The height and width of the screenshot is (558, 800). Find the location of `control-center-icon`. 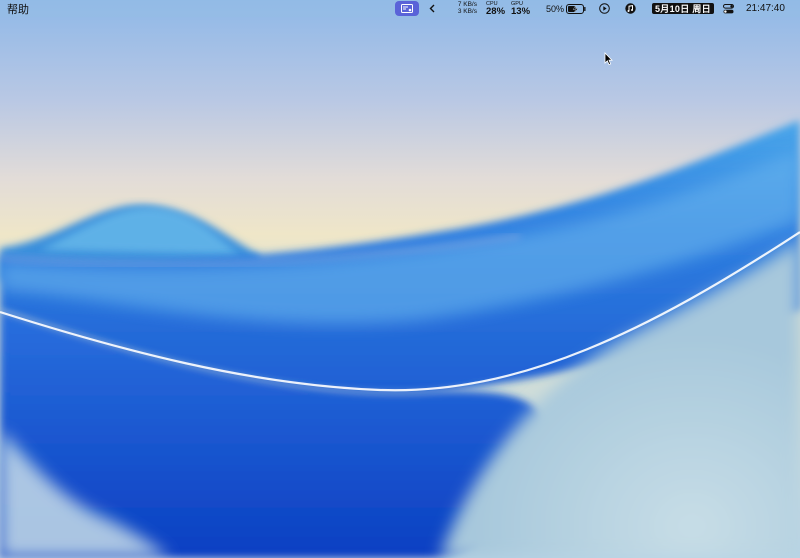

control-center-icon is located at coordinates (728, 8).